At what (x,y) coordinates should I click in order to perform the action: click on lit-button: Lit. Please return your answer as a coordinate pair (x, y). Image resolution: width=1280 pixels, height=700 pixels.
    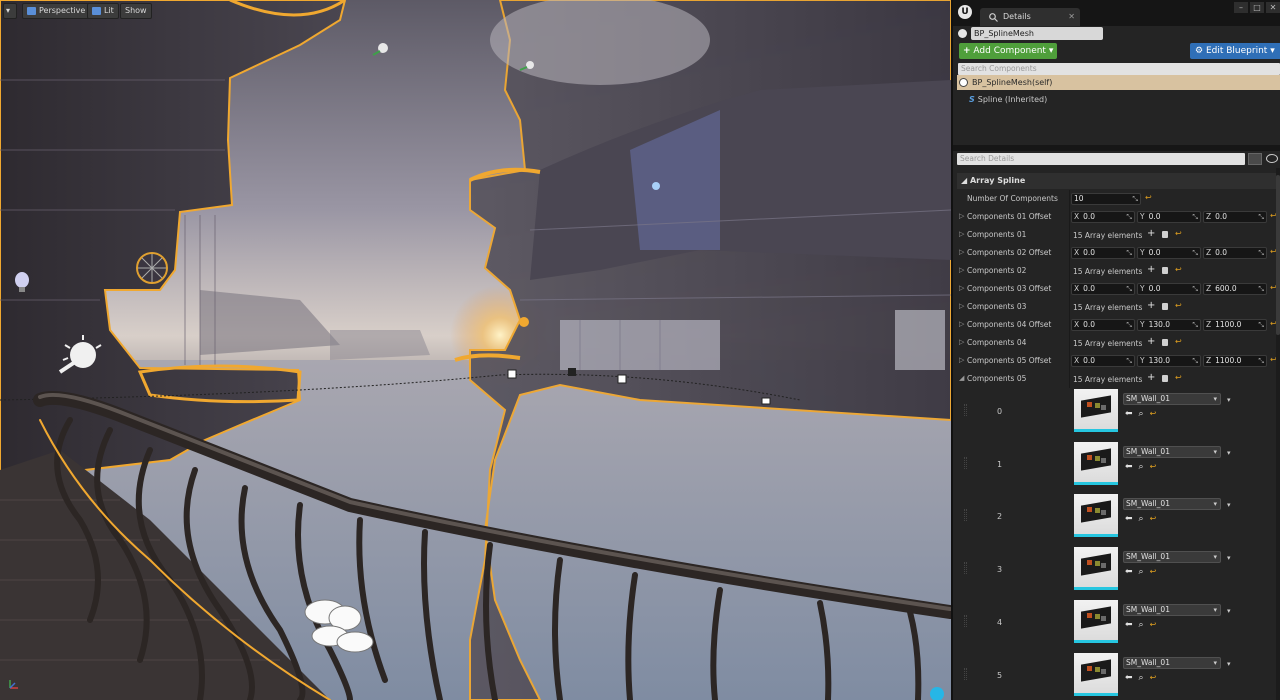
    Looking at the image, I should click on (103, 11).